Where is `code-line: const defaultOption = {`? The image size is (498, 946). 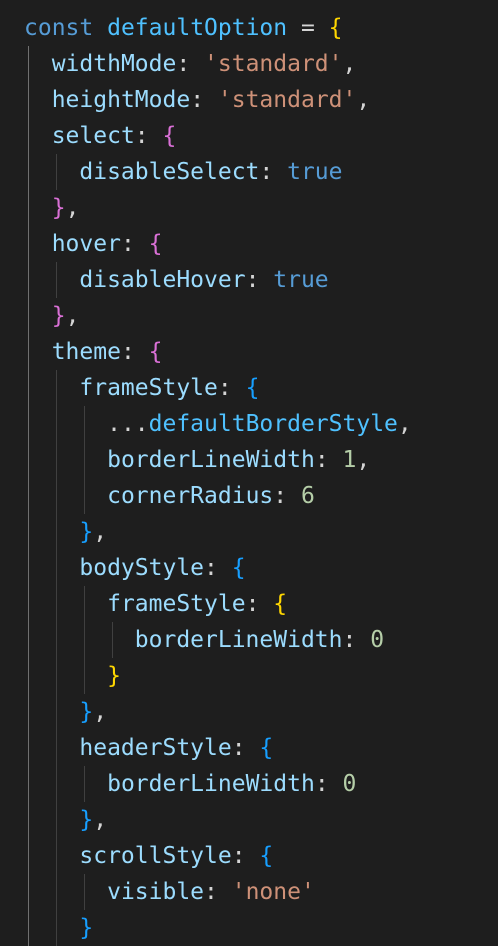 code-line: const defaultOption = { is located at coordinates (218, 28).